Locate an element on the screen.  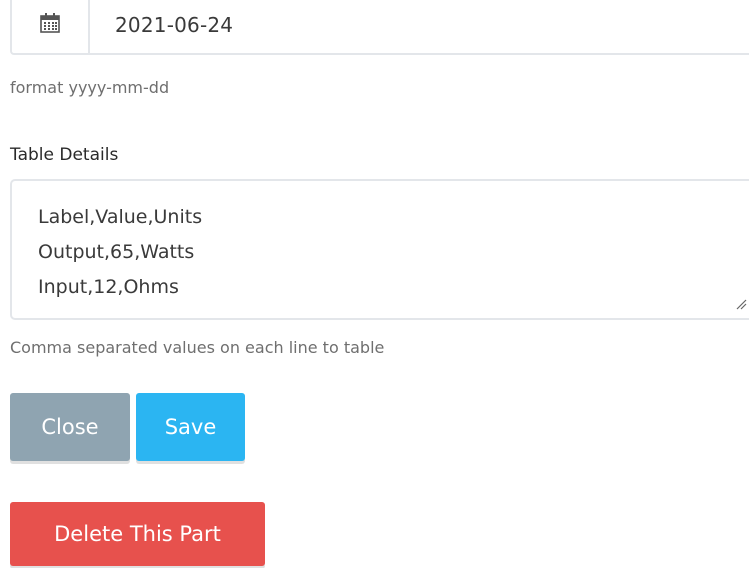
date-format-help: format yyyy-mm-dd is located at coordinates (90, 87).